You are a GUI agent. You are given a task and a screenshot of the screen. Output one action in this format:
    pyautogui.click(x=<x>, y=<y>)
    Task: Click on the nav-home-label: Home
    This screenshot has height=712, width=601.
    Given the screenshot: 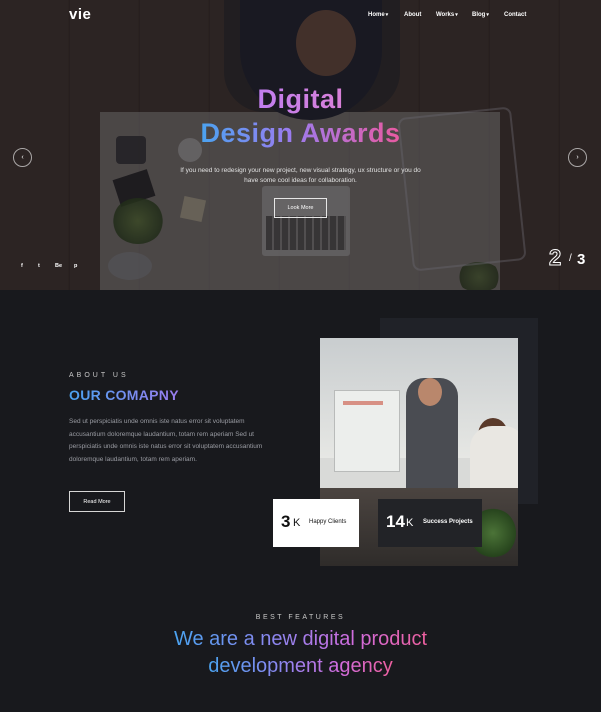 What is the action you would take?
    pyautogui.click(x=376, y=15)
    